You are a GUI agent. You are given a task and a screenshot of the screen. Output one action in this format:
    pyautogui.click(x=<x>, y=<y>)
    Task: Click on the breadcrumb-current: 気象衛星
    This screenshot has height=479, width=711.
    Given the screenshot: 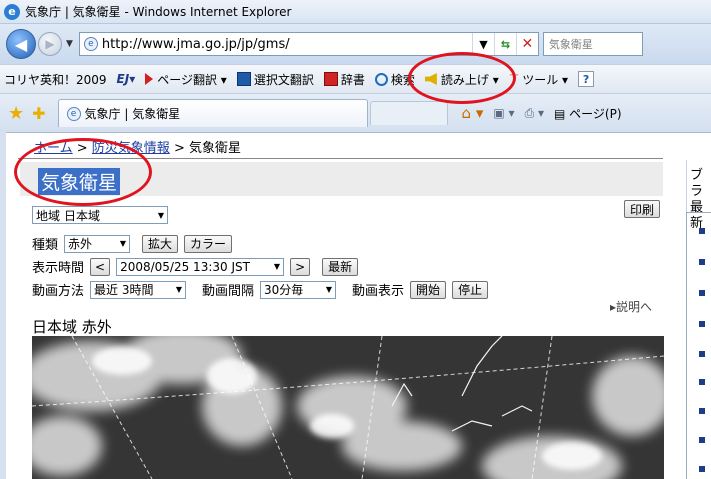 What is the action you would take?
    pyautogui.click(x=214, y=148)
    